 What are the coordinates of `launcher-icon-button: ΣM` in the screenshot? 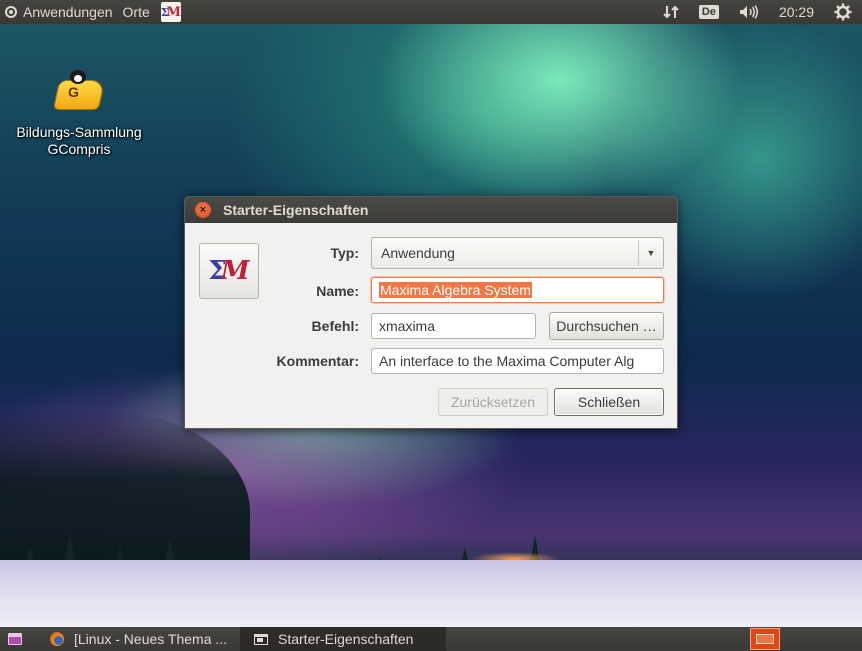 It's located at (229, 271).